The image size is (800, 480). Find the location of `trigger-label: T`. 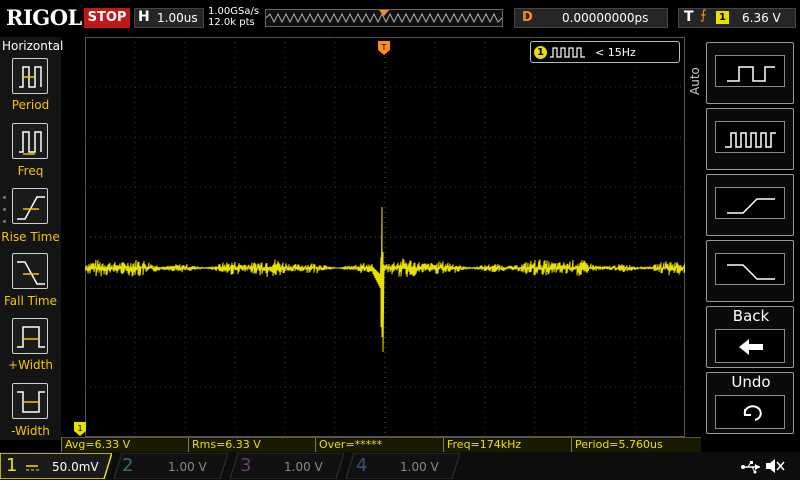

trigger-label: T is located at coordinates (689, 17).